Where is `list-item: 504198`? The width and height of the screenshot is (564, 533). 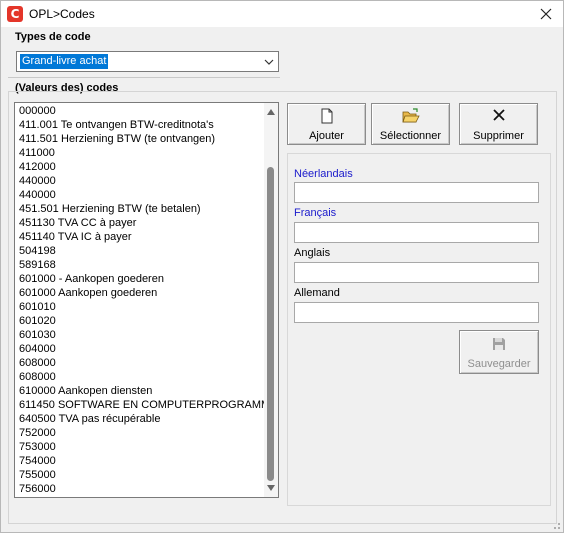
list-item: 504198 is located at coordinates (140, 251).